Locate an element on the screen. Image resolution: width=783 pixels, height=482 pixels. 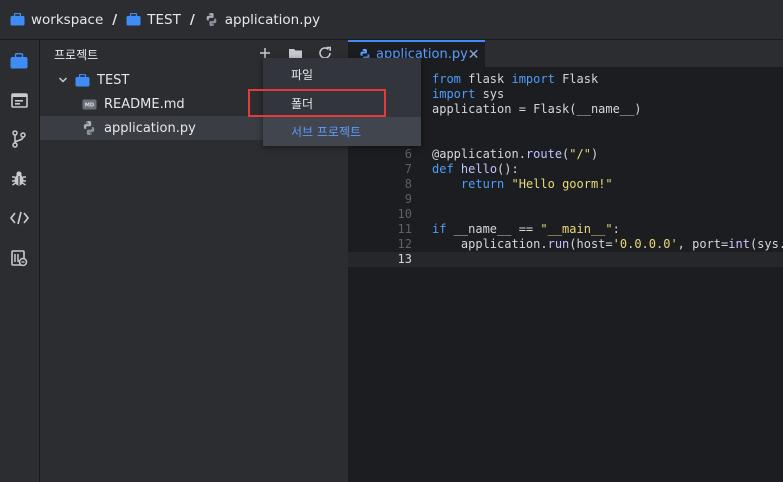
project-explorer-icon is located at coordinates (19, 61).